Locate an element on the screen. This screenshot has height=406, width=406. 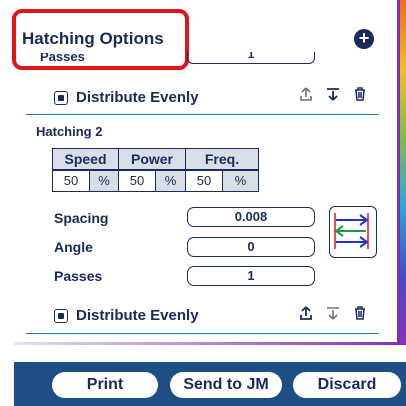
discard-button: Discard is located at coordinates (347, 385).